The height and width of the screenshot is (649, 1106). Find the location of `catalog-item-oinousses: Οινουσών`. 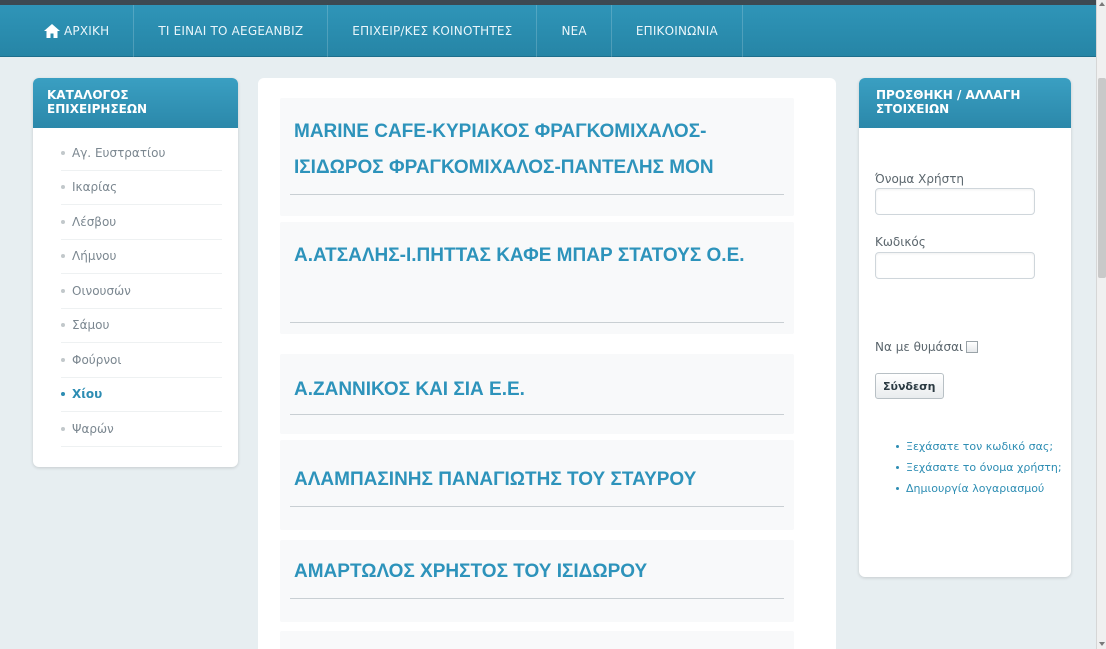

catalog-item-oinousses: Οινουσών is located at coordinates (141, 291).